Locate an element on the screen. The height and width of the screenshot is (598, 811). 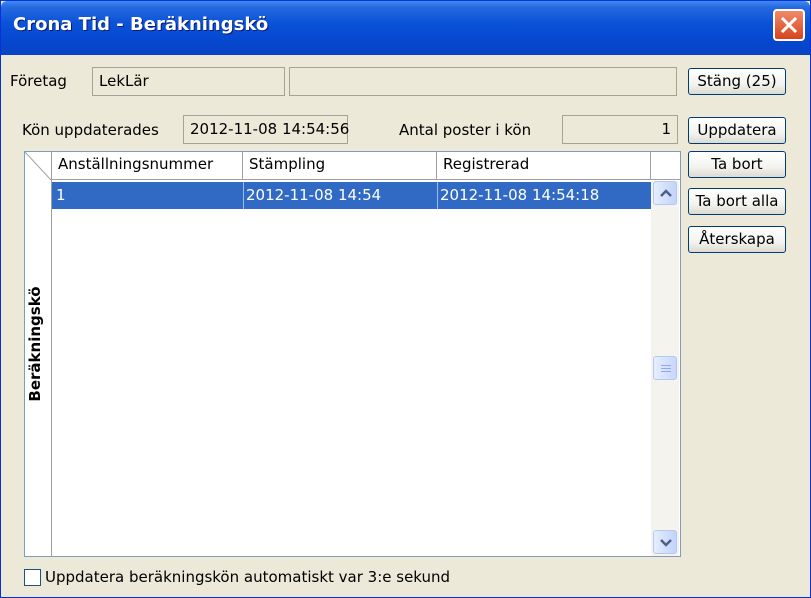
company-code-field: LekLär is located at coordinates (188, 81).